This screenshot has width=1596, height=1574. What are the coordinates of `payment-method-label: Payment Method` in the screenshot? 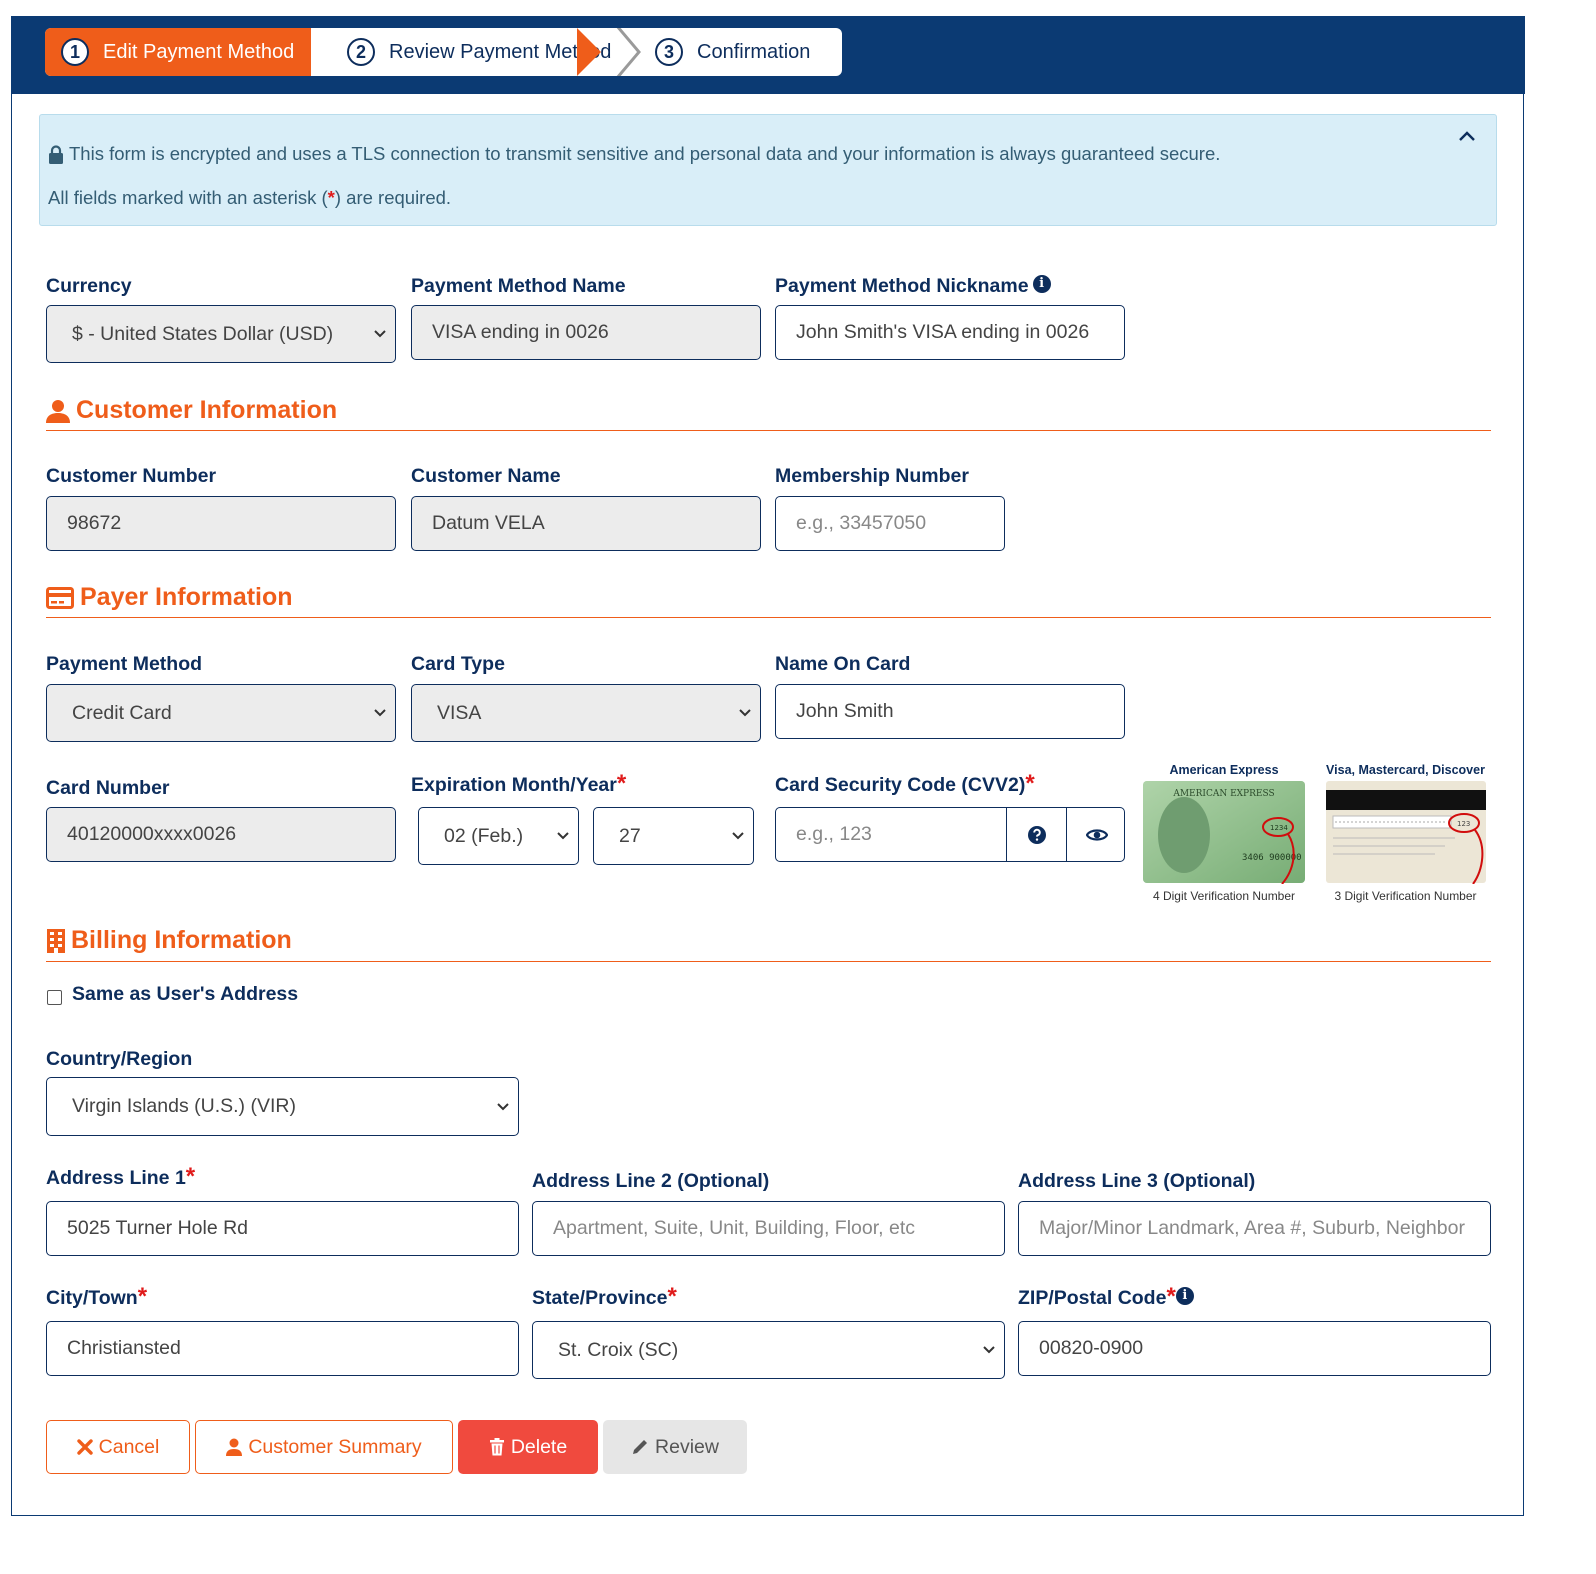 It's located at (124, 664).